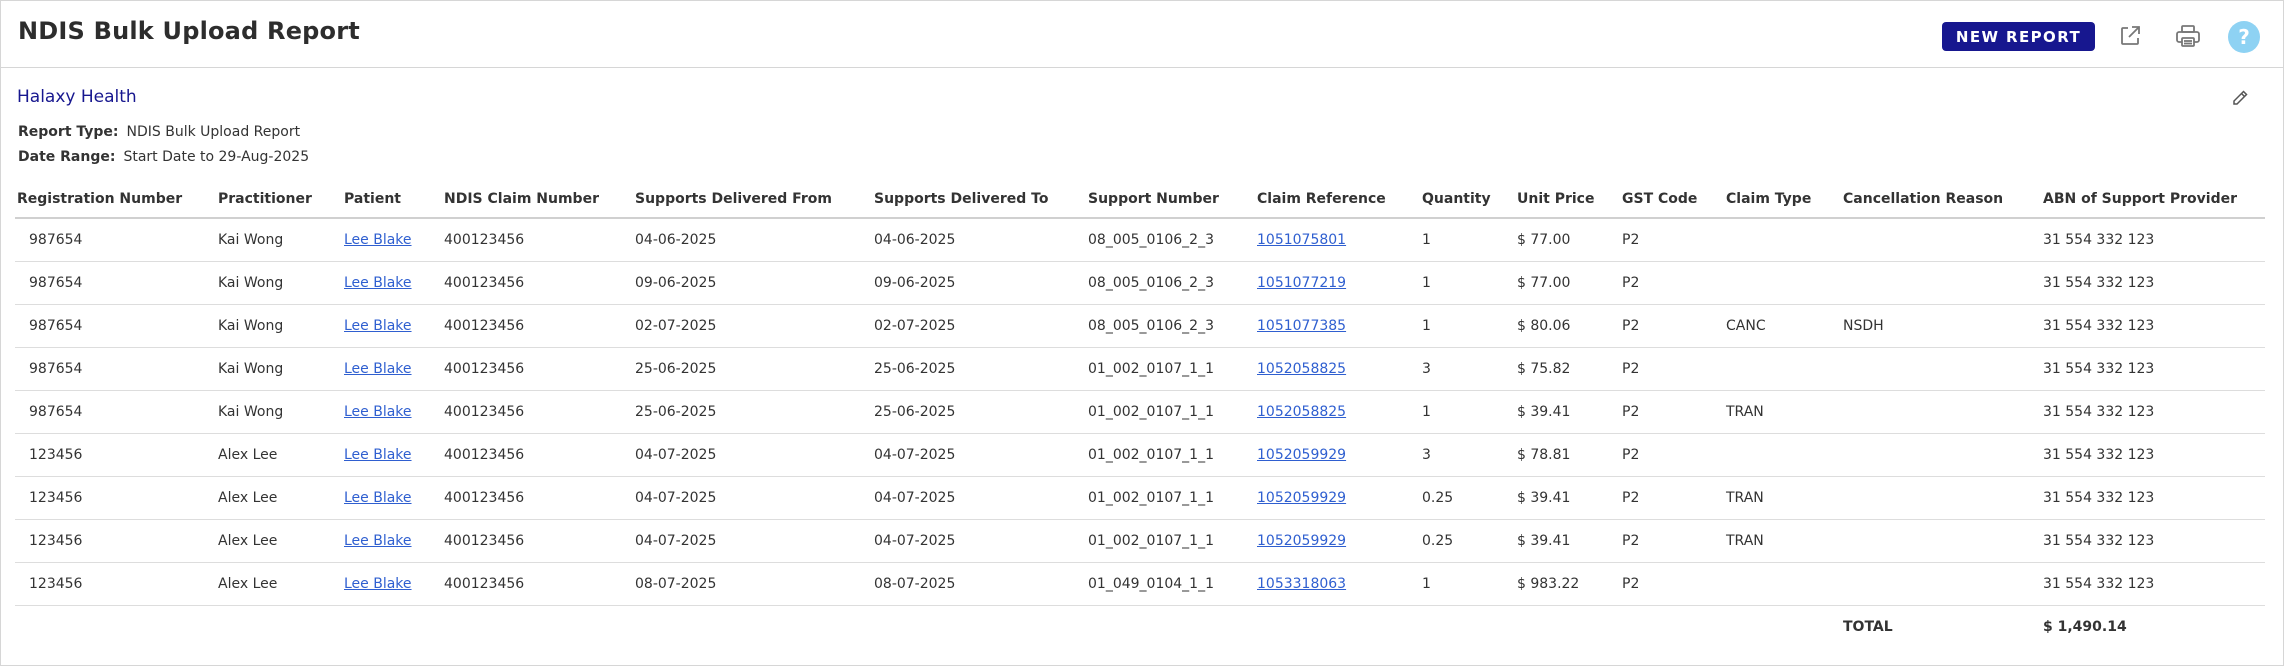  What do you see at coordinates (1782, 200) in the screenshot?
I see `column-header: Claim Type` at bounding box center [1782, 200].